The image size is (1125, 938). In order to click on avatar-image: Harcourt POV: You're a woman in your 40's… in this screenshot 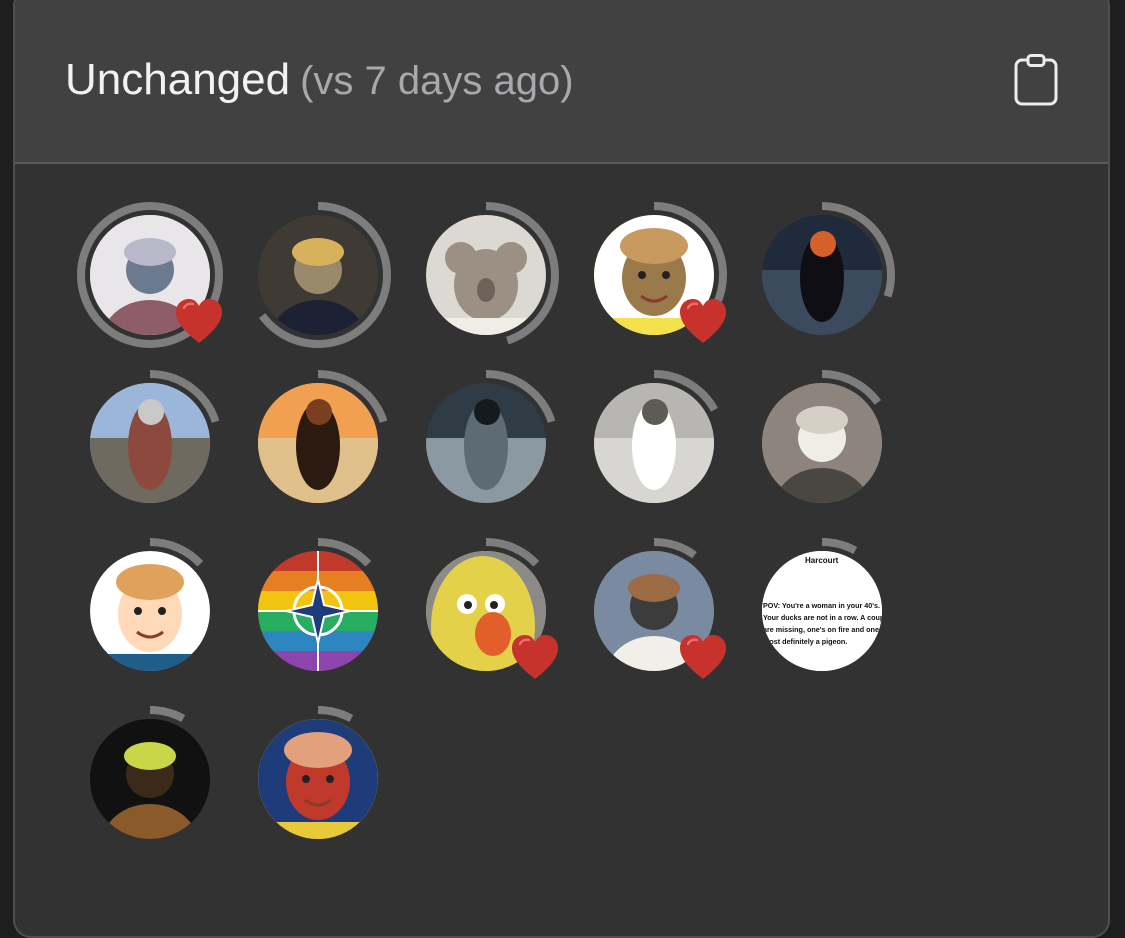, I will do `click(826, 611)`.